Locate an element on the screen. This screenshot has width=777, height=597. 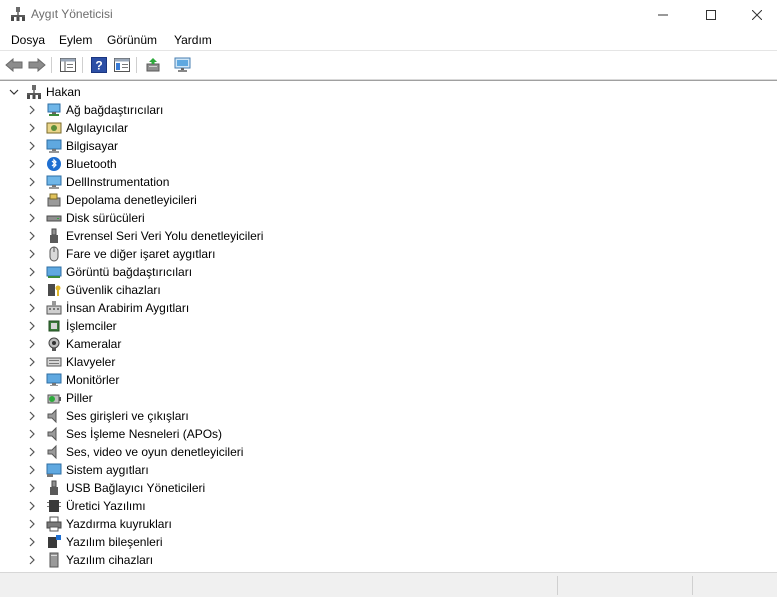
tree-category-node: Yazdırma kuyrukları is located at coordinates (99, 524).